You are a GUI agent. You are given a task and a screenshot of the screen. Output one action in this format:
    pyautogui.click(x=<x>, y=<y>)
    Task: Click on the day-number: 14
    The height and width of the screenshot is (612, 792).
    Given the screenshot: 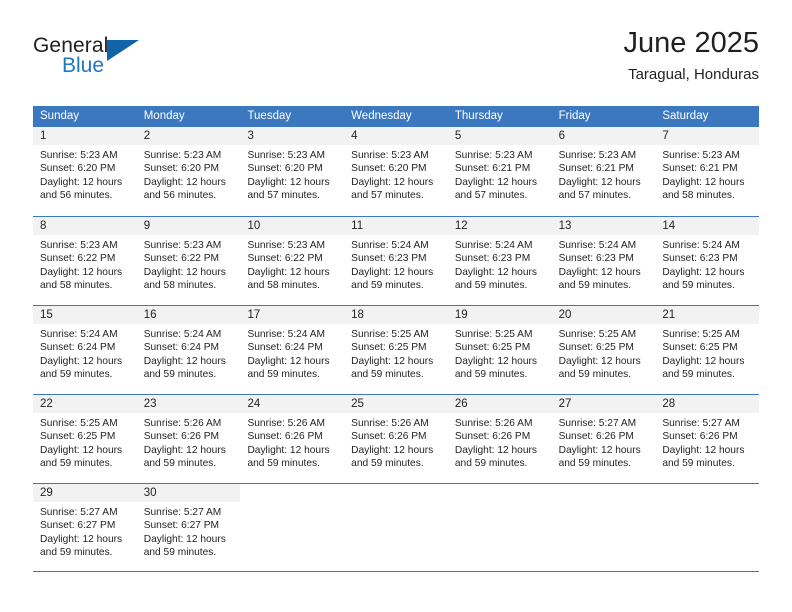 What is the action you would take?
    pyautogui.click(x=669, y=226)
    